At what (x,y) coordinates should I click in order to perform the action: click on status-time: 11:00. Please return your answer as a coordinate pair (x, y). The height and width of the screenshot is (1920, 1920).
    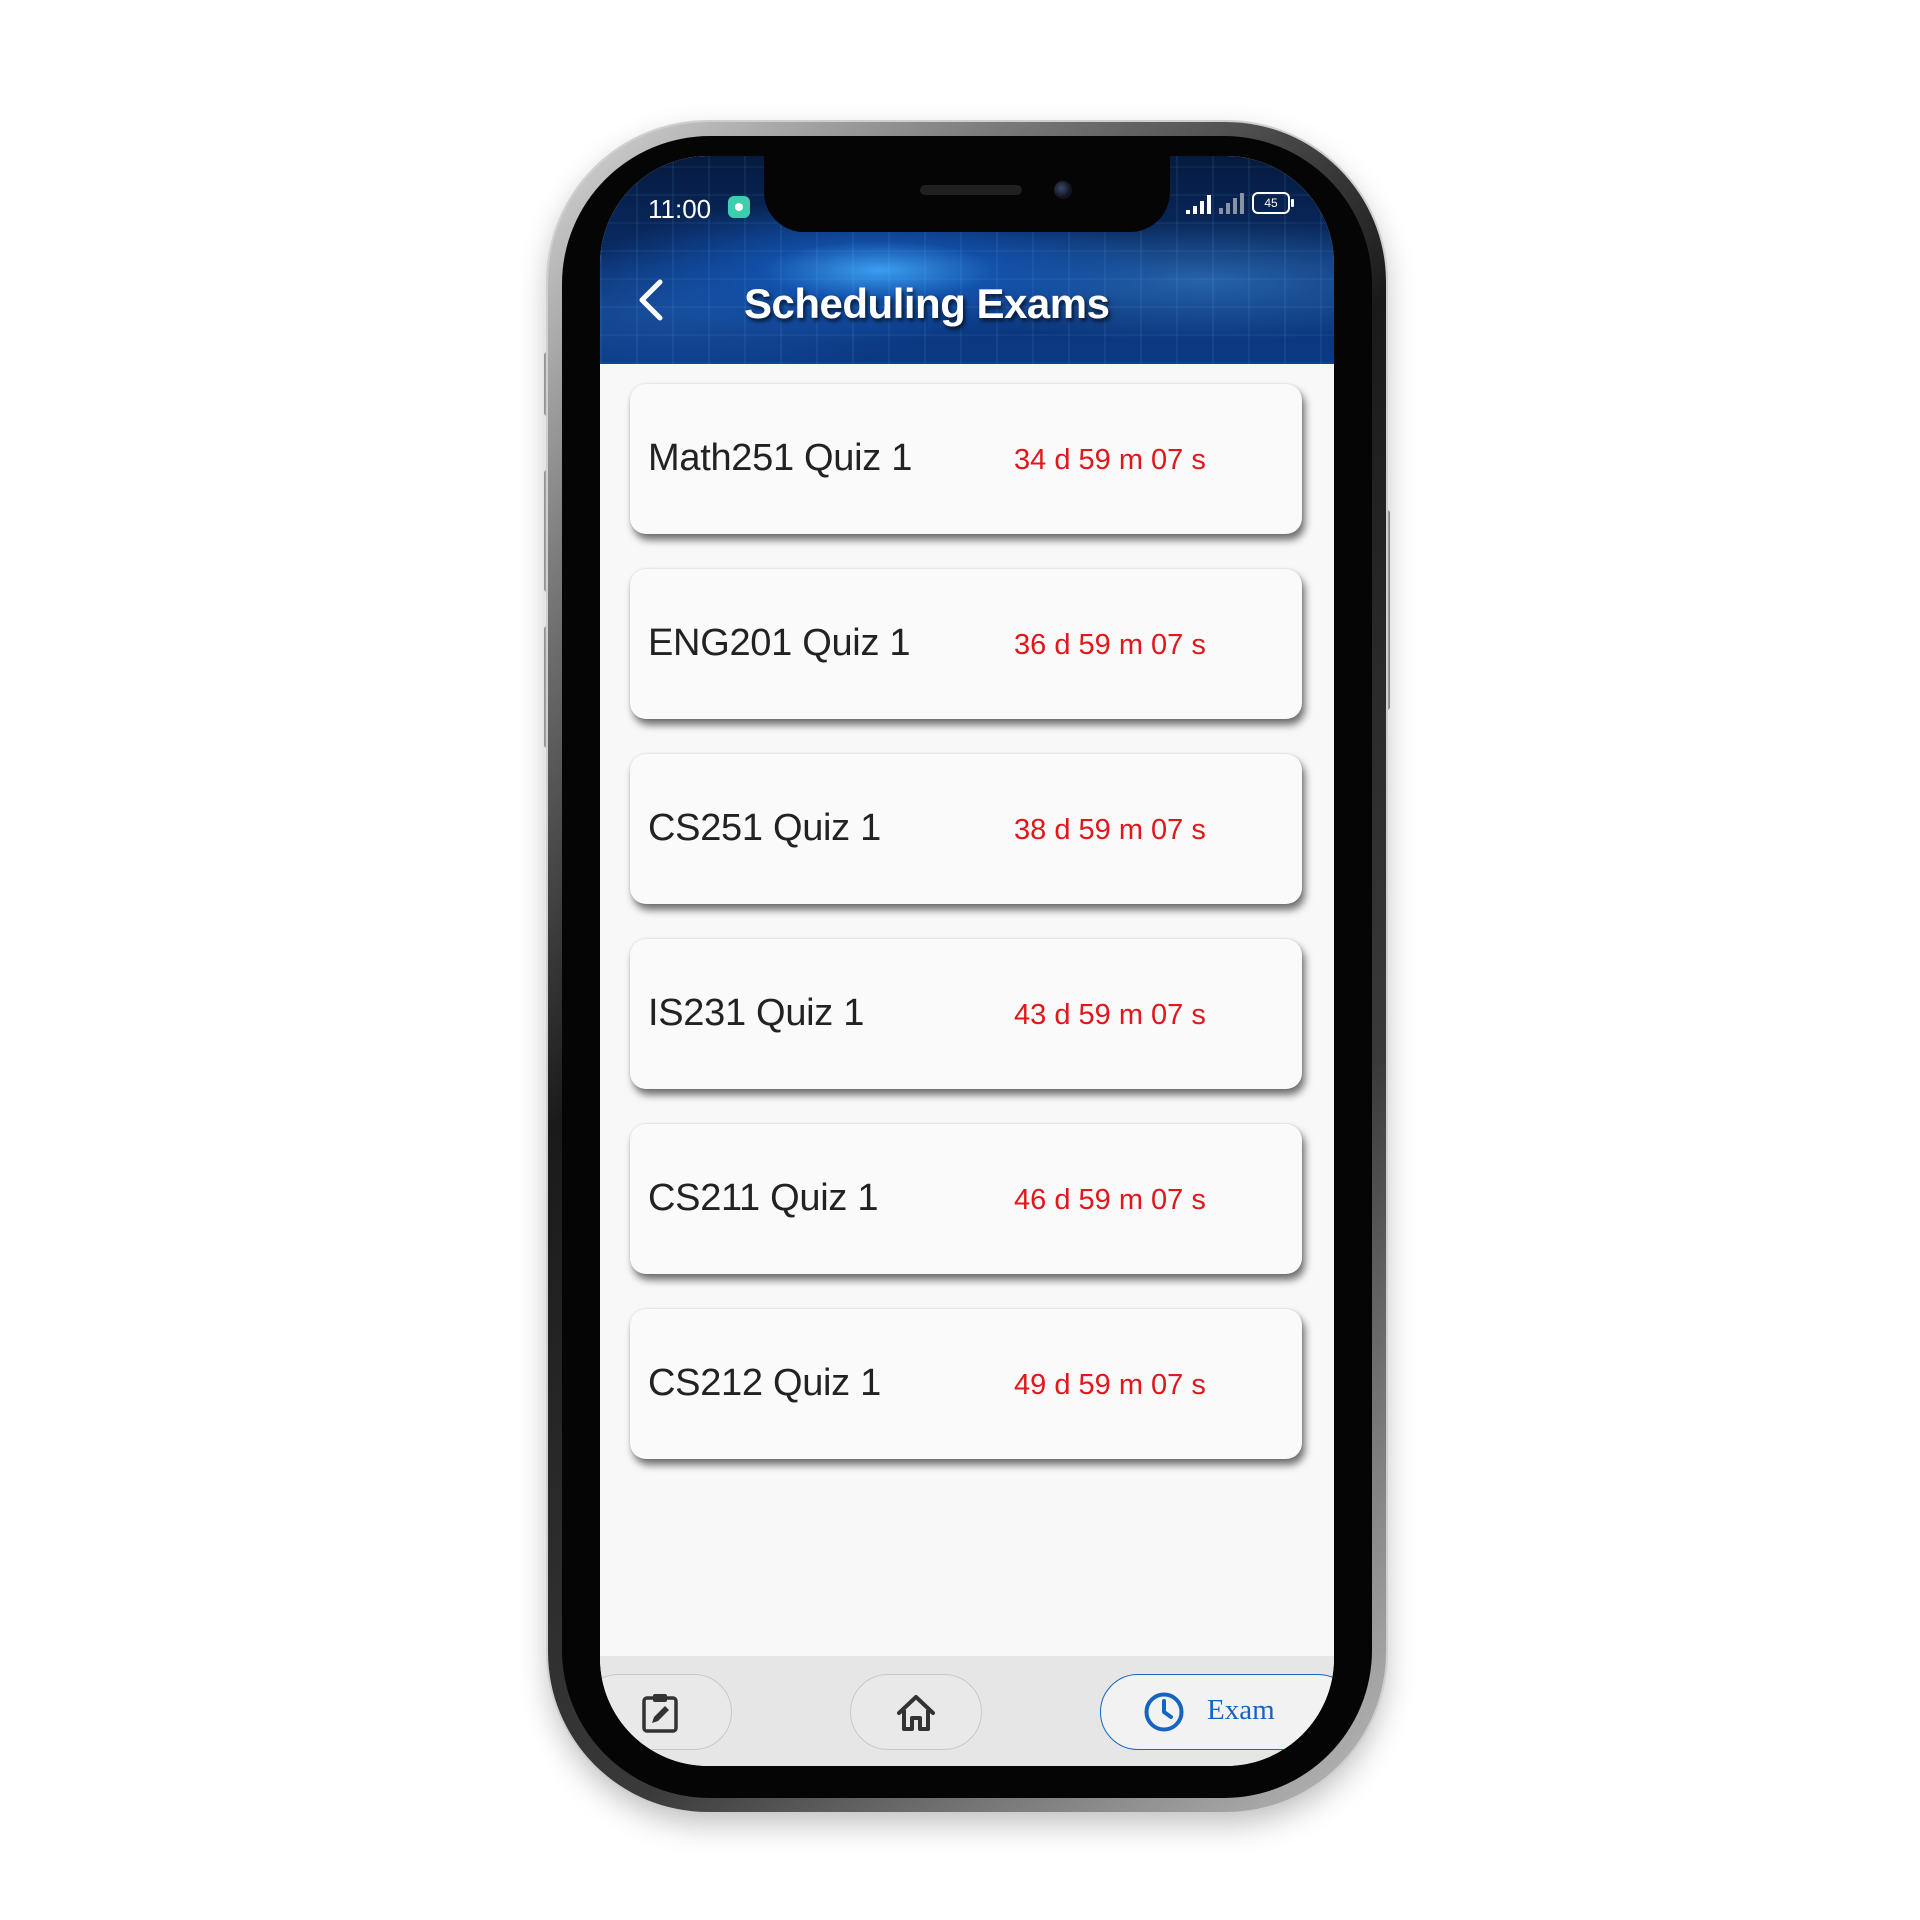
    Looking at the image, I should click on (680, 209).